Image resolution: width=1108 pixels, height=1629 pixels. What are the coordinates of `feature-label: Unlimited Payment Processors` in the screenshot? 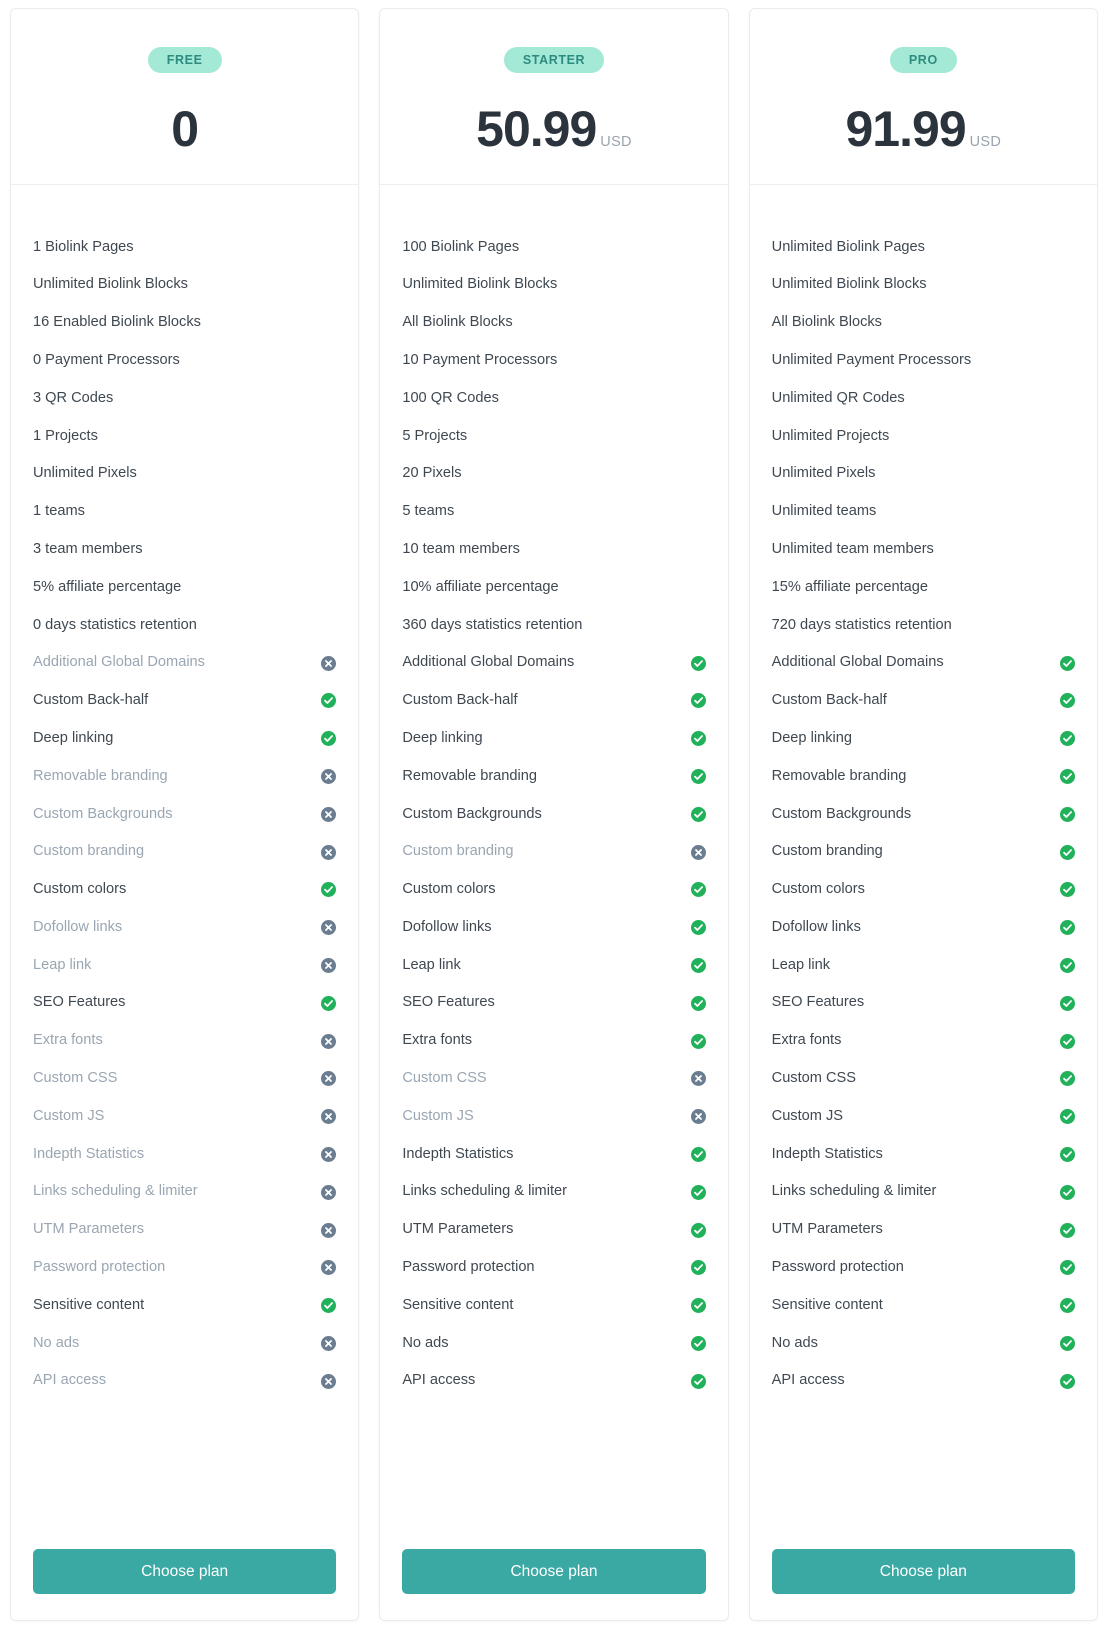 It's located at (871, 359).